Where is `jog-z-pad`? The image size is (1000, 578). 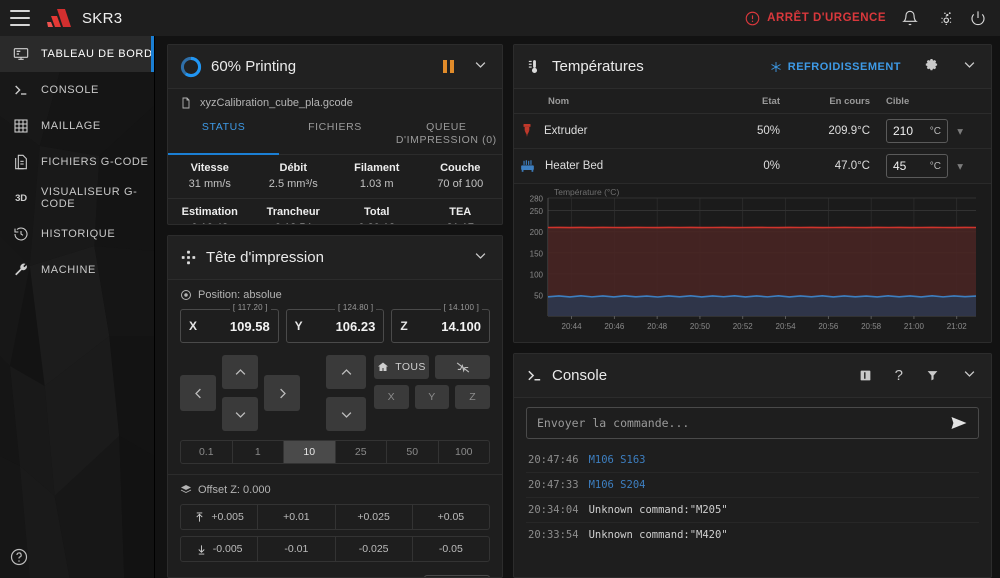 jog-z-pad is located at coordinates (347, 393).